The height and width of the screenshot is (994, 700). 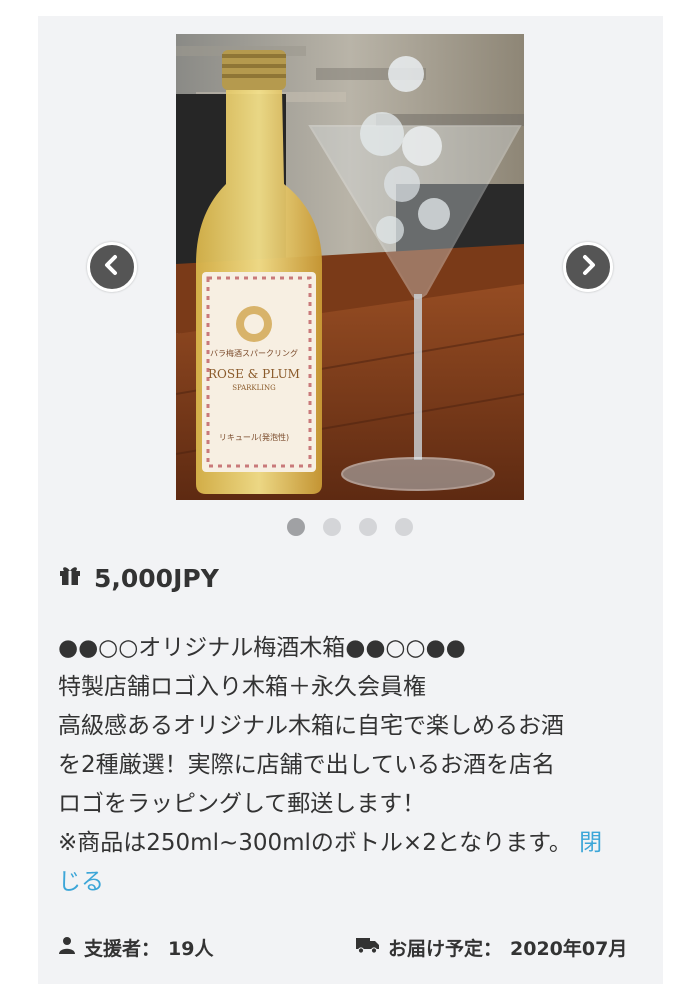 I want to click on carousel-indicators, so click(x=350, y=527).